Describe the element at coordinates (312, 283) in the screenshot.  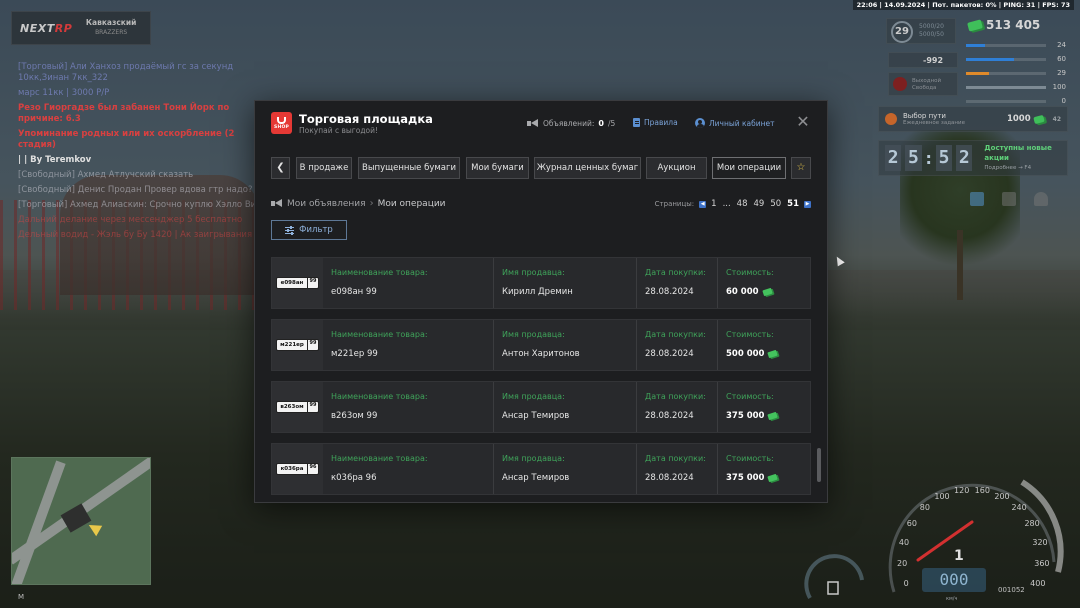
I see `plate-region: 99` at that location.